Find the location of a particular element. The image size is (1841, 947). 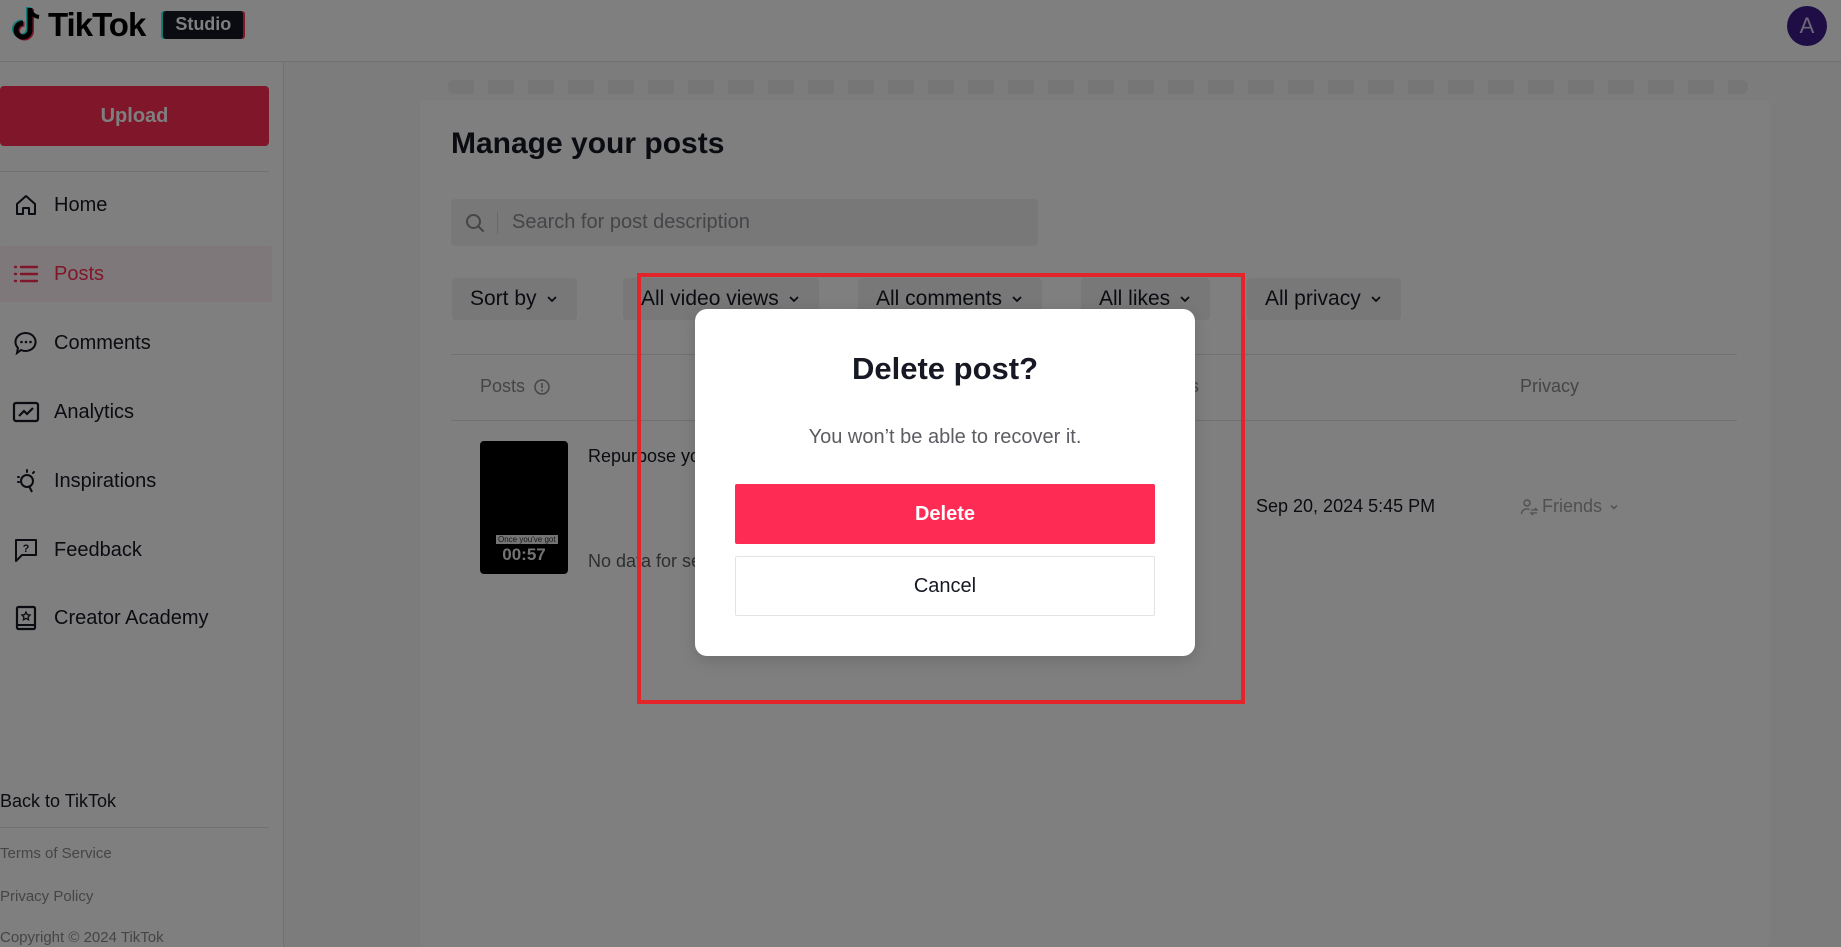

dialog-title: Delete post? is located at coordinates (945, 368).